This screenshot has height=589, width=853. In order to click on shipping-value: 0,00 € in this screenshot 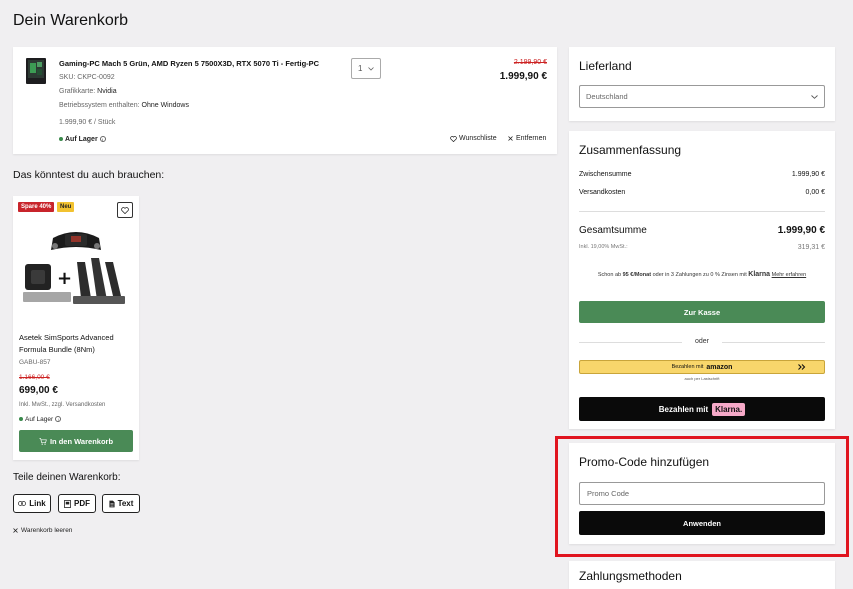, I will do `click(815, 192)`.